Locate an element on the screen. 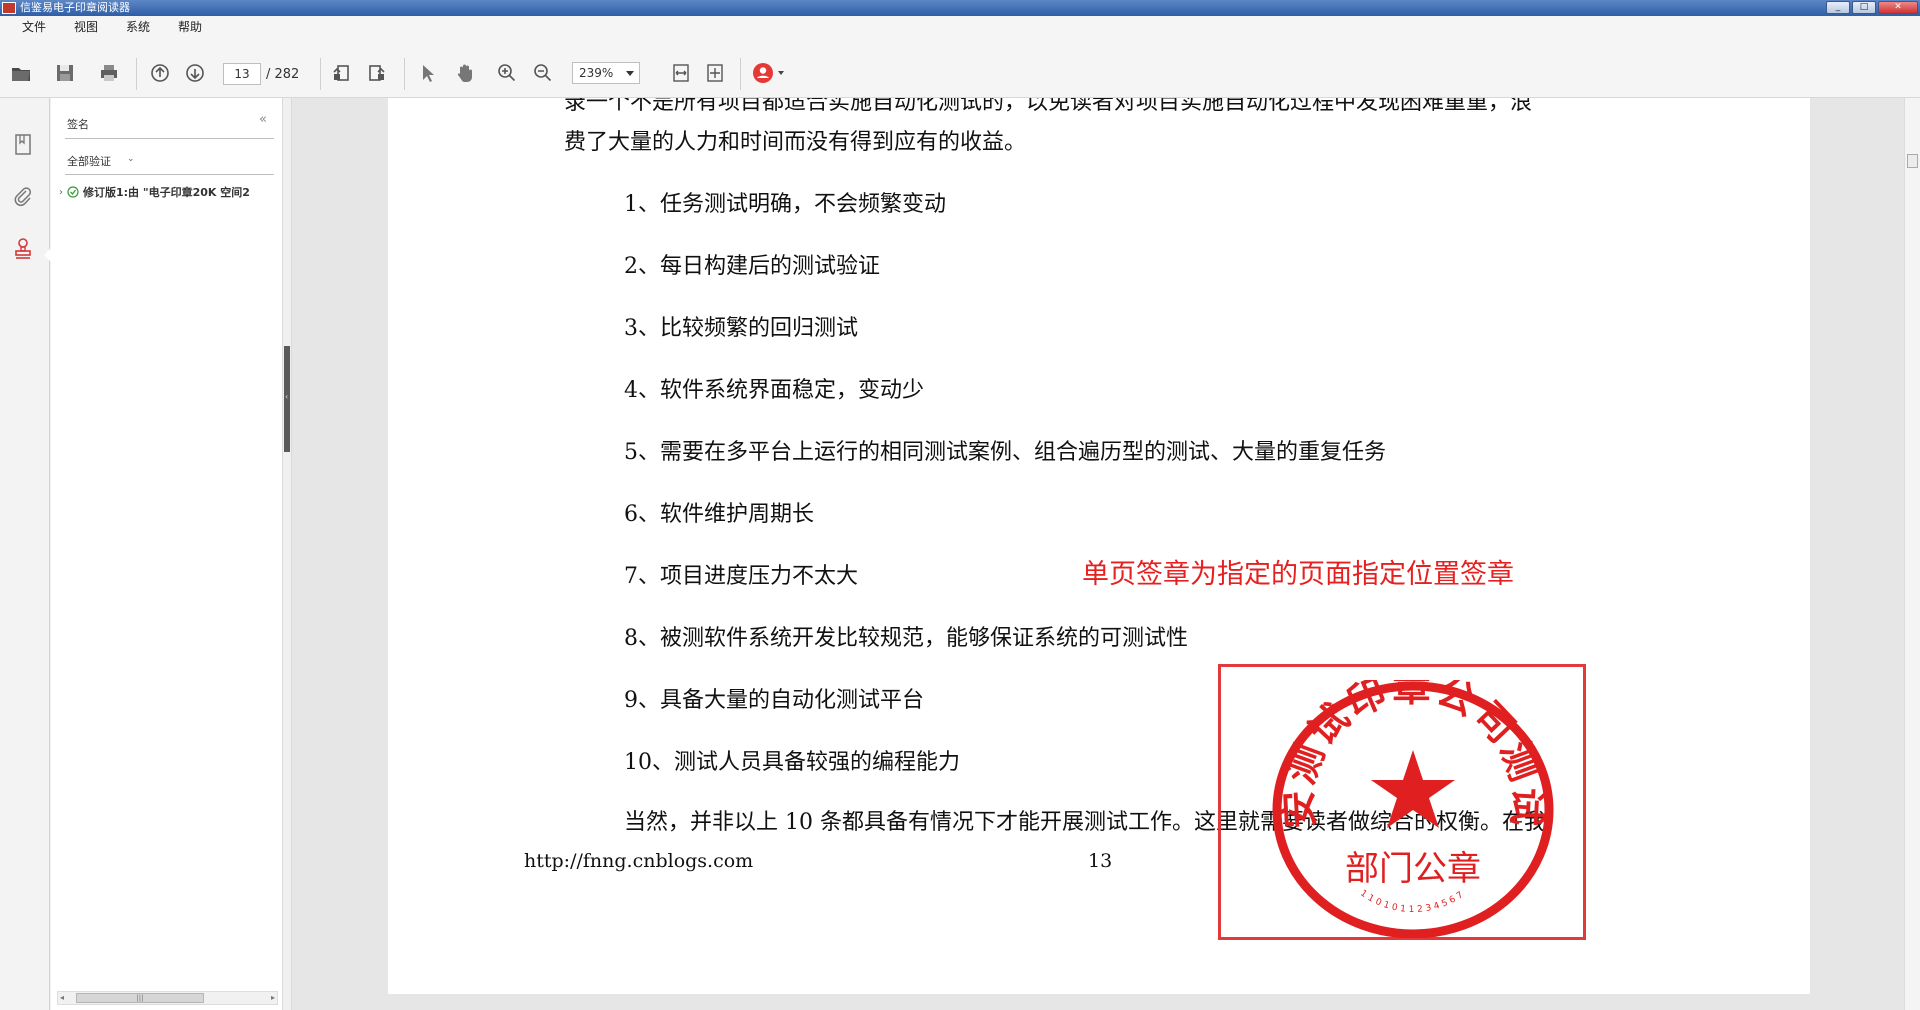 The height and width of the screenshot is (1010, 1920). vertical-scrollbar is located at coordinates (1912, 554).